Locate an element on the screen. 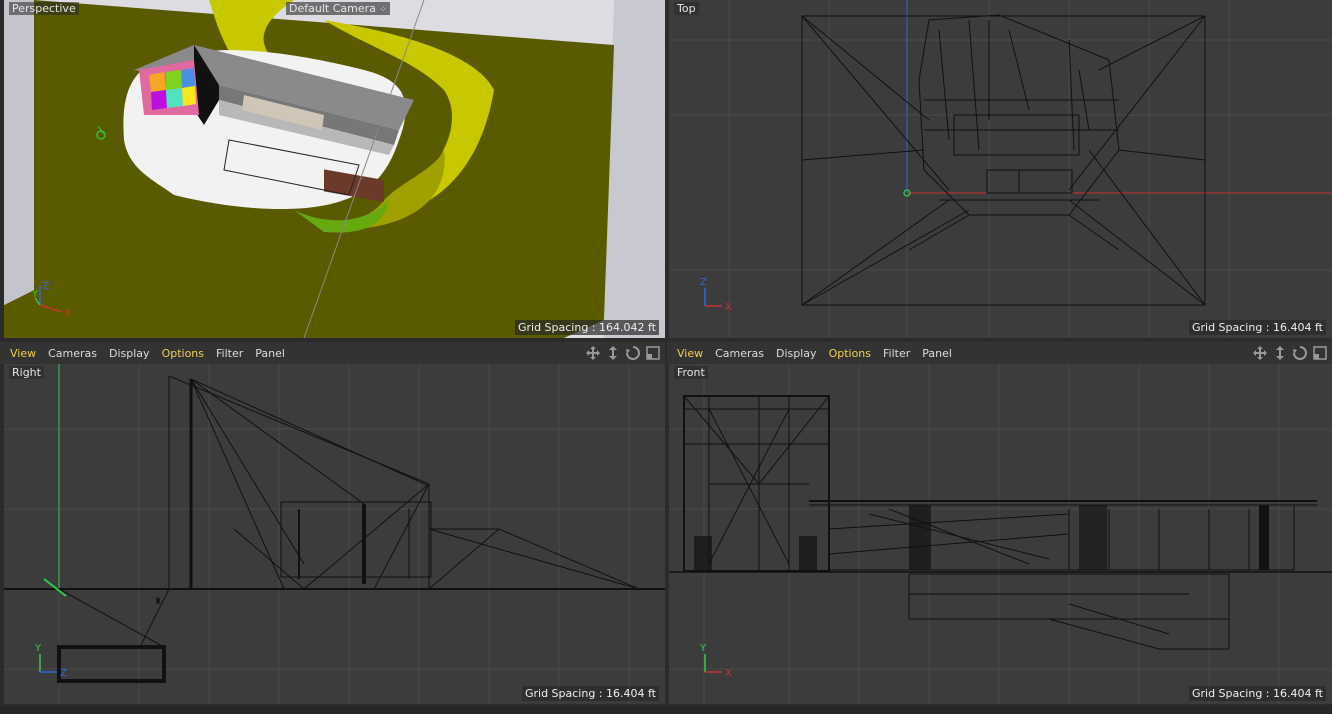  viewport-label-top: Top is located at coordinates (686, 8).